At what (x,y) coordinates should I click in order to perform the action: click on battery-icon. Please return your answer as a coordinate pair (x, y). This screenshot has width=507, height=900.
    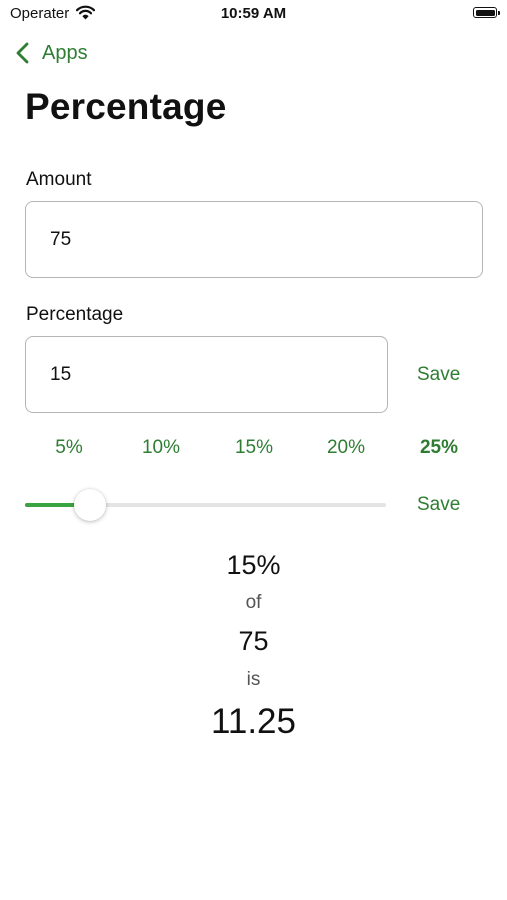
    Looking at the image, I should click on (486, 12).